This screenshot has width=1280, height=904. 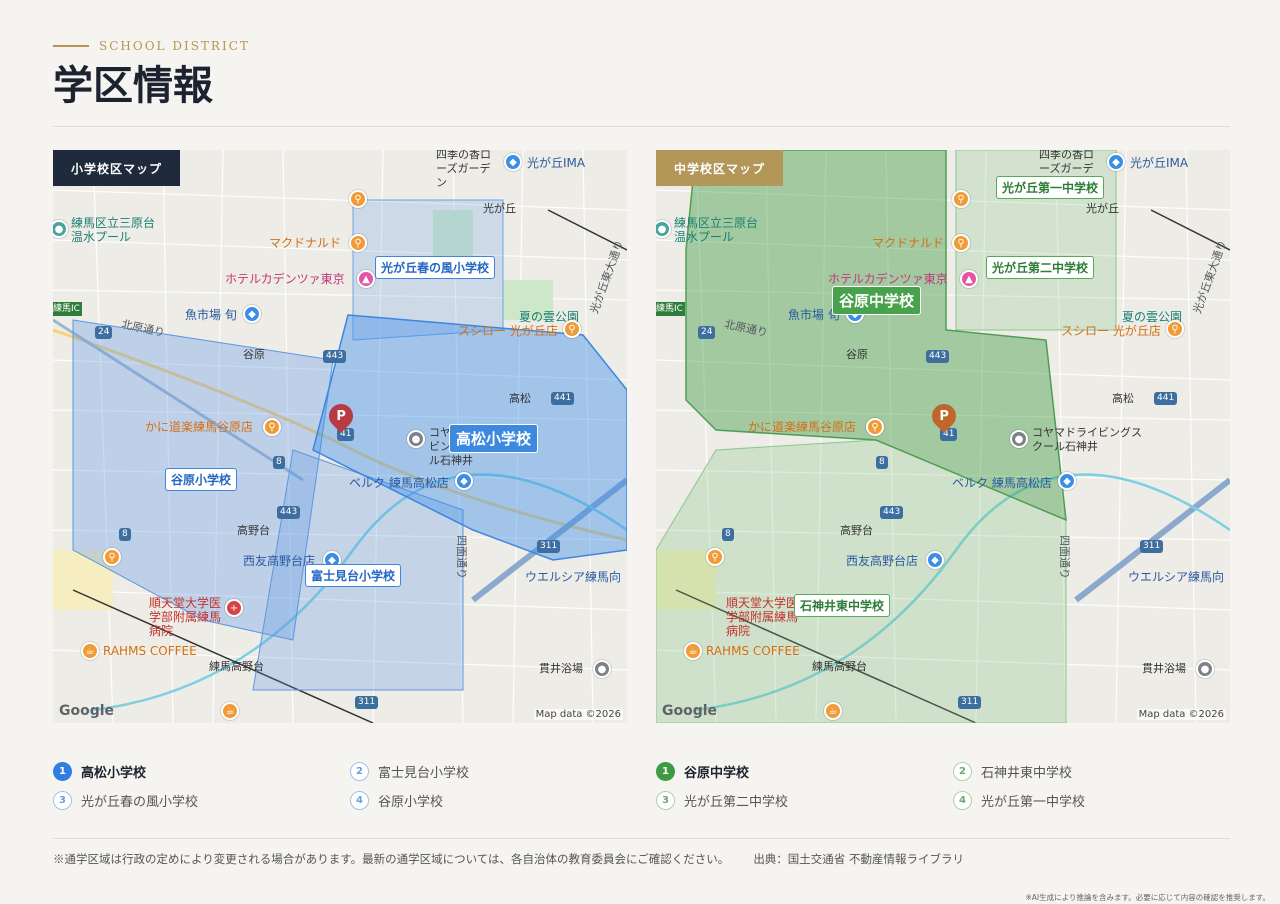 What do you see at coordinates (71, 46) in the screenshot?
I see `eyebrow-rule` at bounding box center [71, 46].